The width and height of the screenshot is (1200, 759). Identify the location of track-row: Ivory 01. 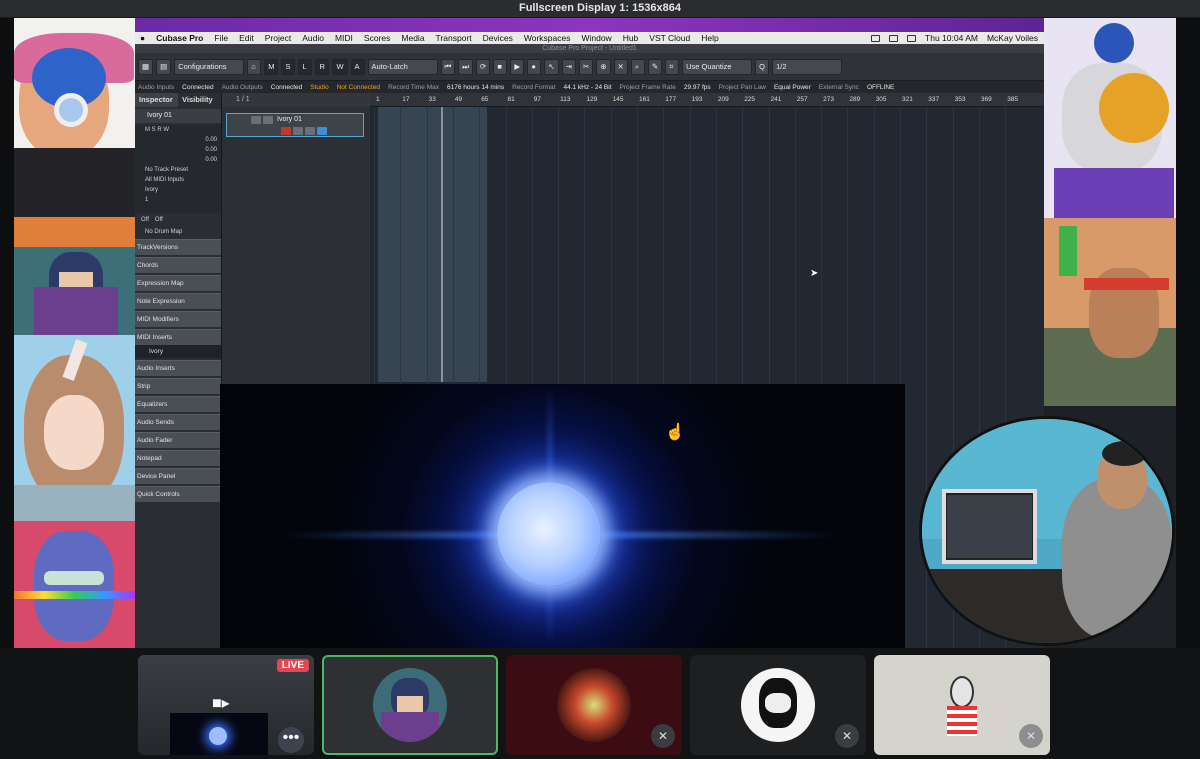
(295, 125).